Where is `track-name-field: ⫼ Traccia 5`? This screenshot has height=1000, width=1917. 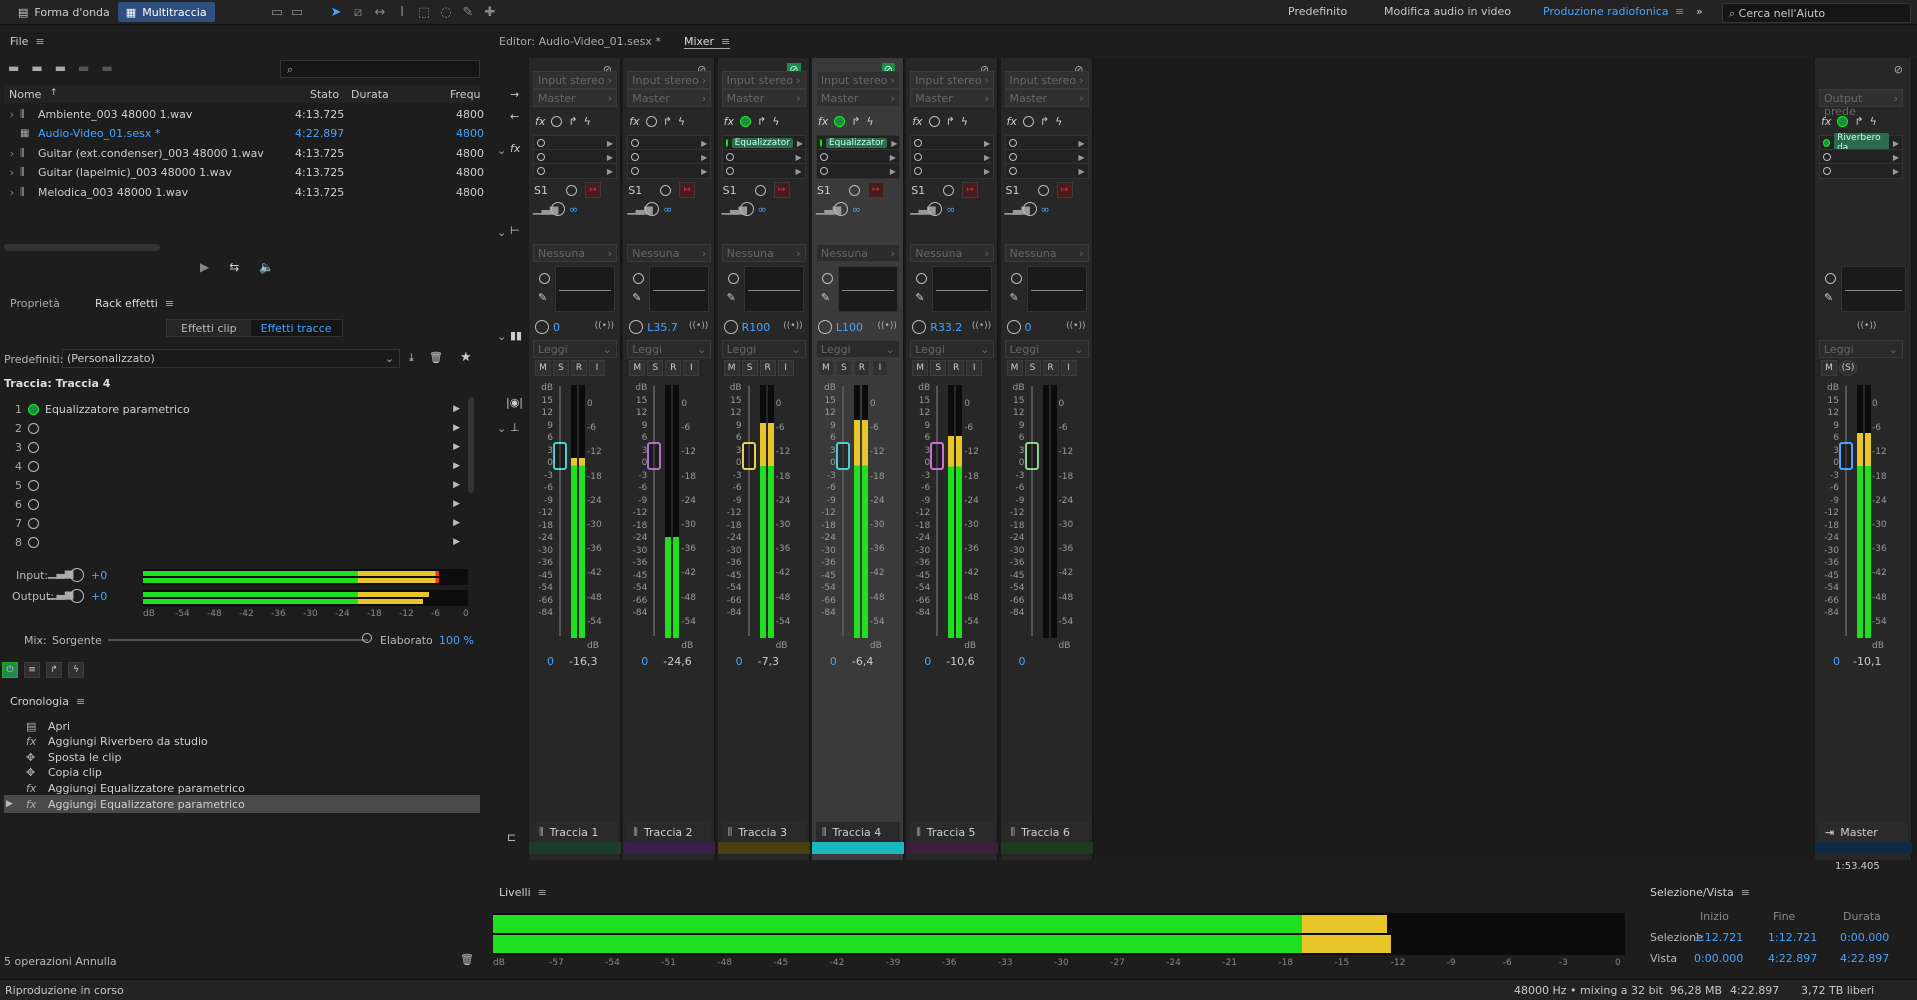
track-name-field: ⫼ Traccia 5 is located at coordinates (952, 832).